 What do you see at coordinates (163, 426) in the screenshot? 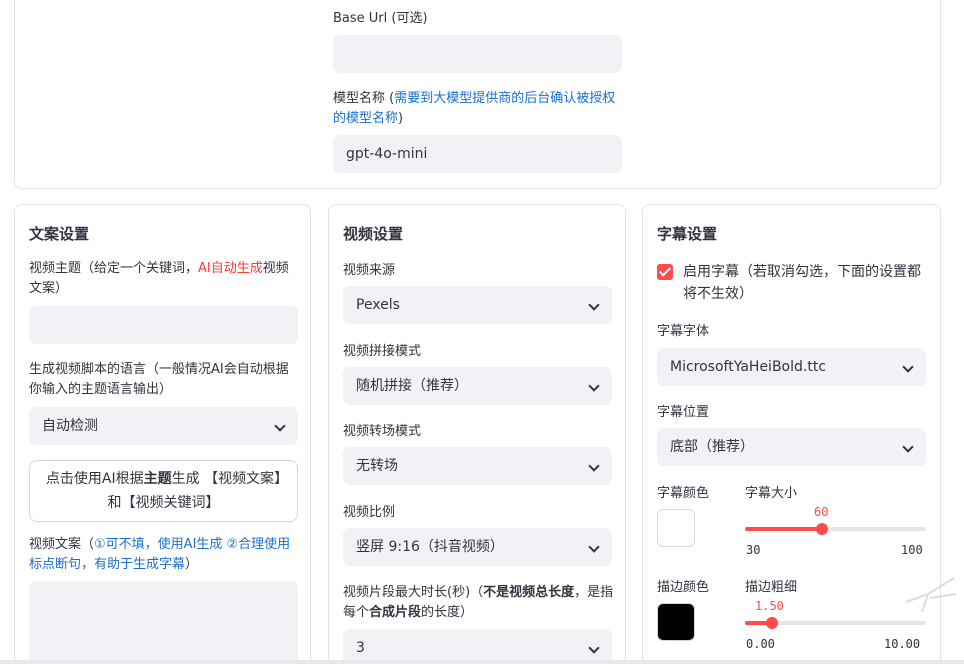
I see `script-language-select: 自动检测` at bounding box center [163, 426].